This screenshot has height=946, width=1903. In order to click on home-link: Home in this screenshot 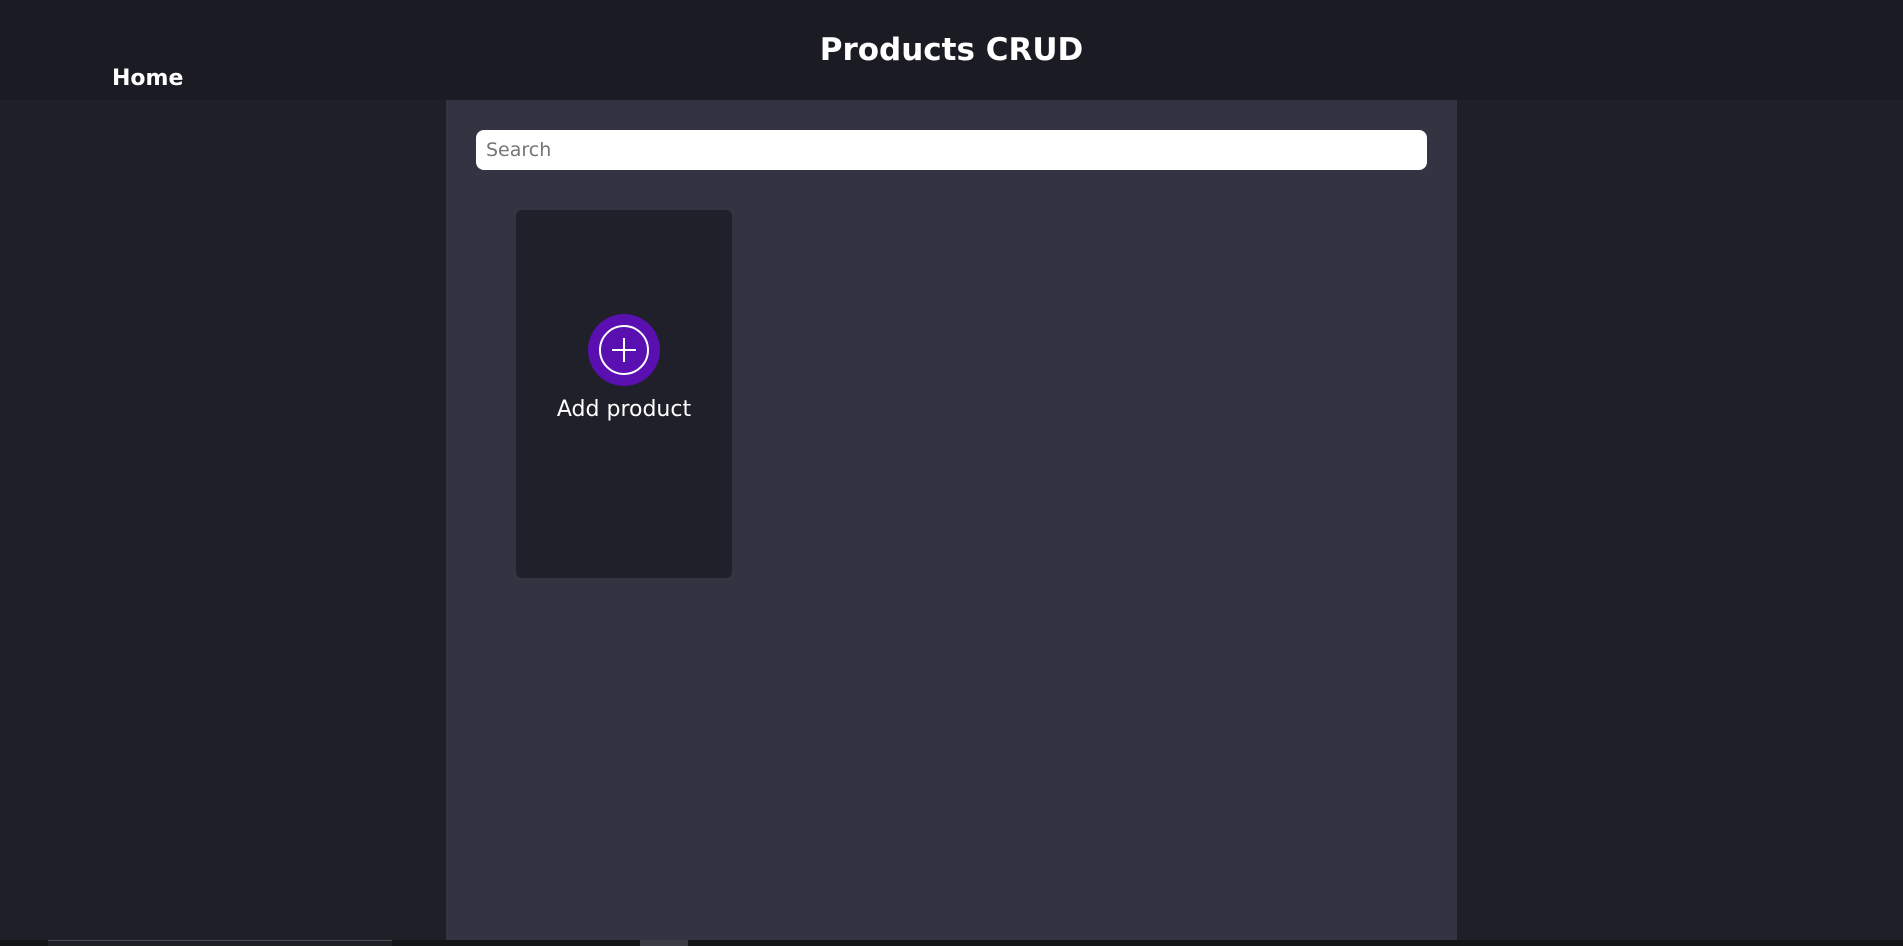, I will do `click(147, 79)`.